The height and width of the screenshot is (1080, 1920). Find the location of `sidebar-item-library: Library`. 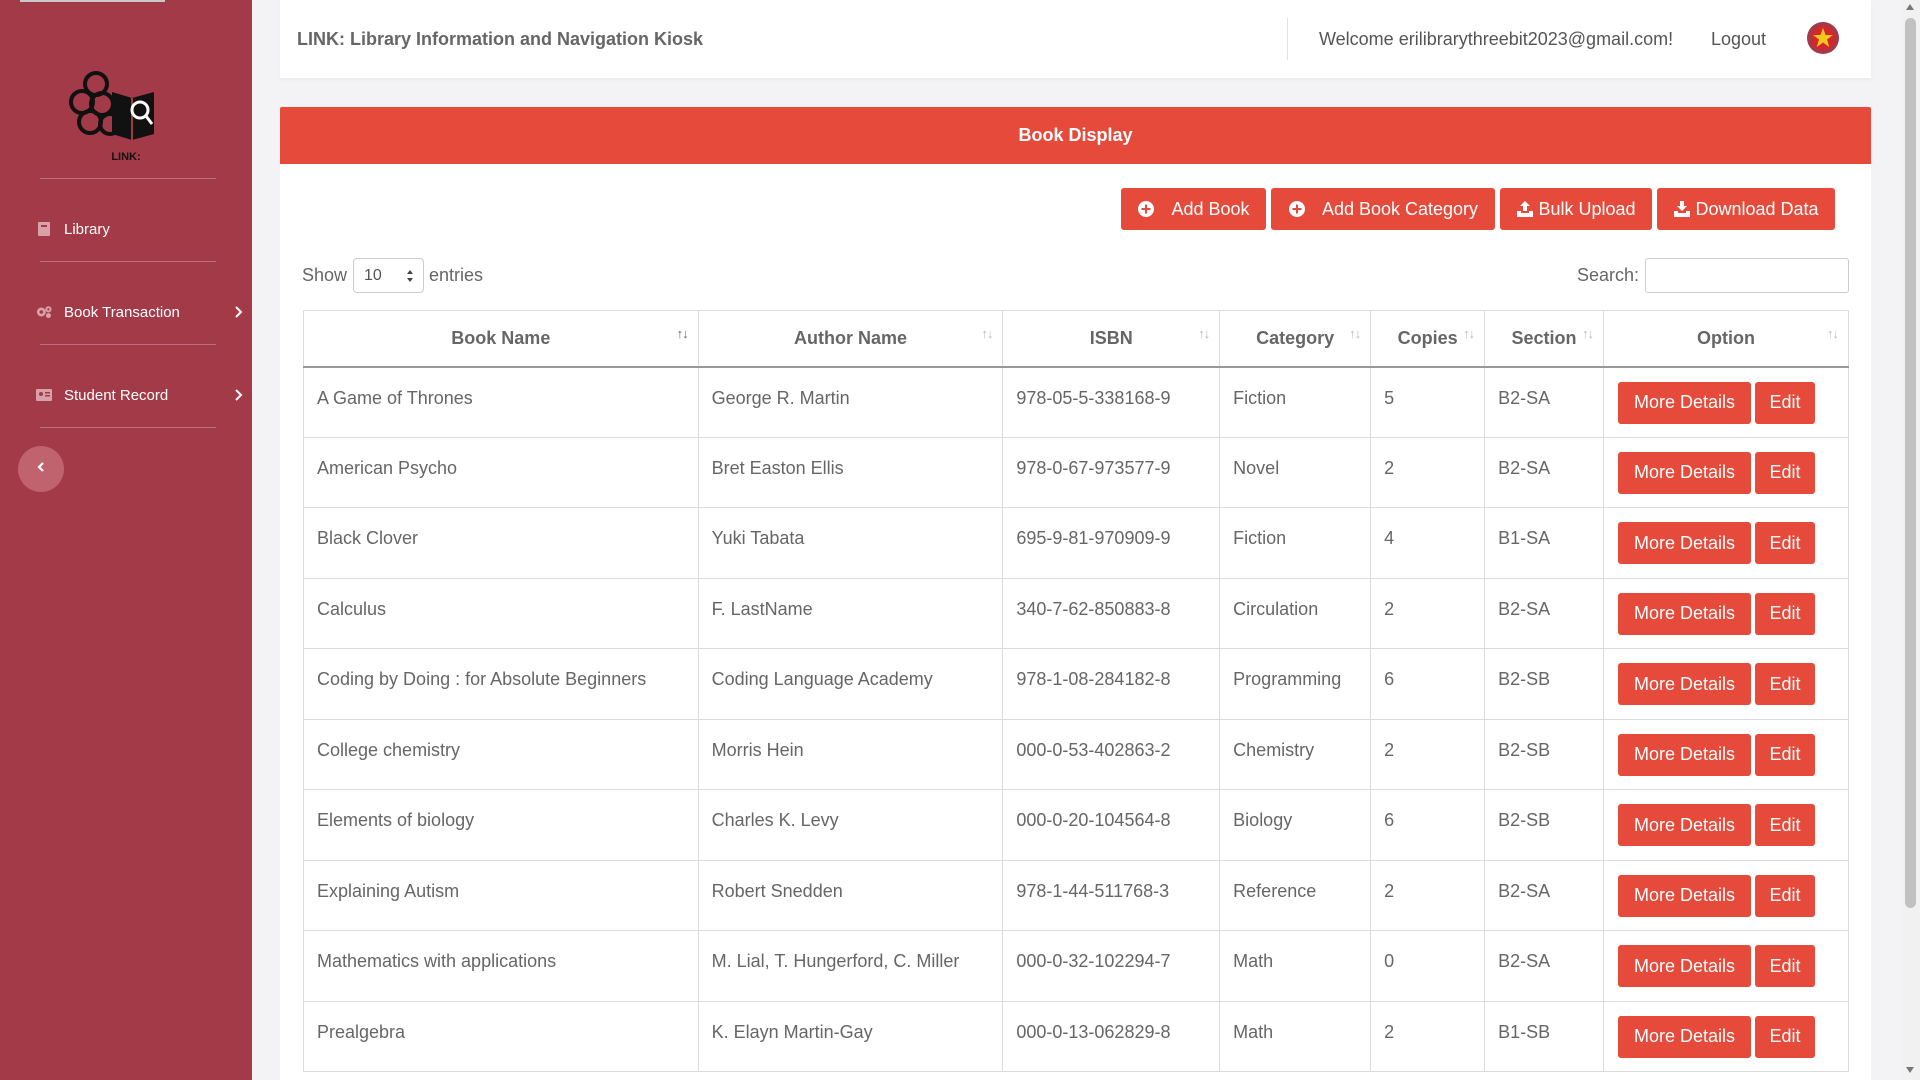

sidebar-item-library: Library is located at coordinates (144, 229).